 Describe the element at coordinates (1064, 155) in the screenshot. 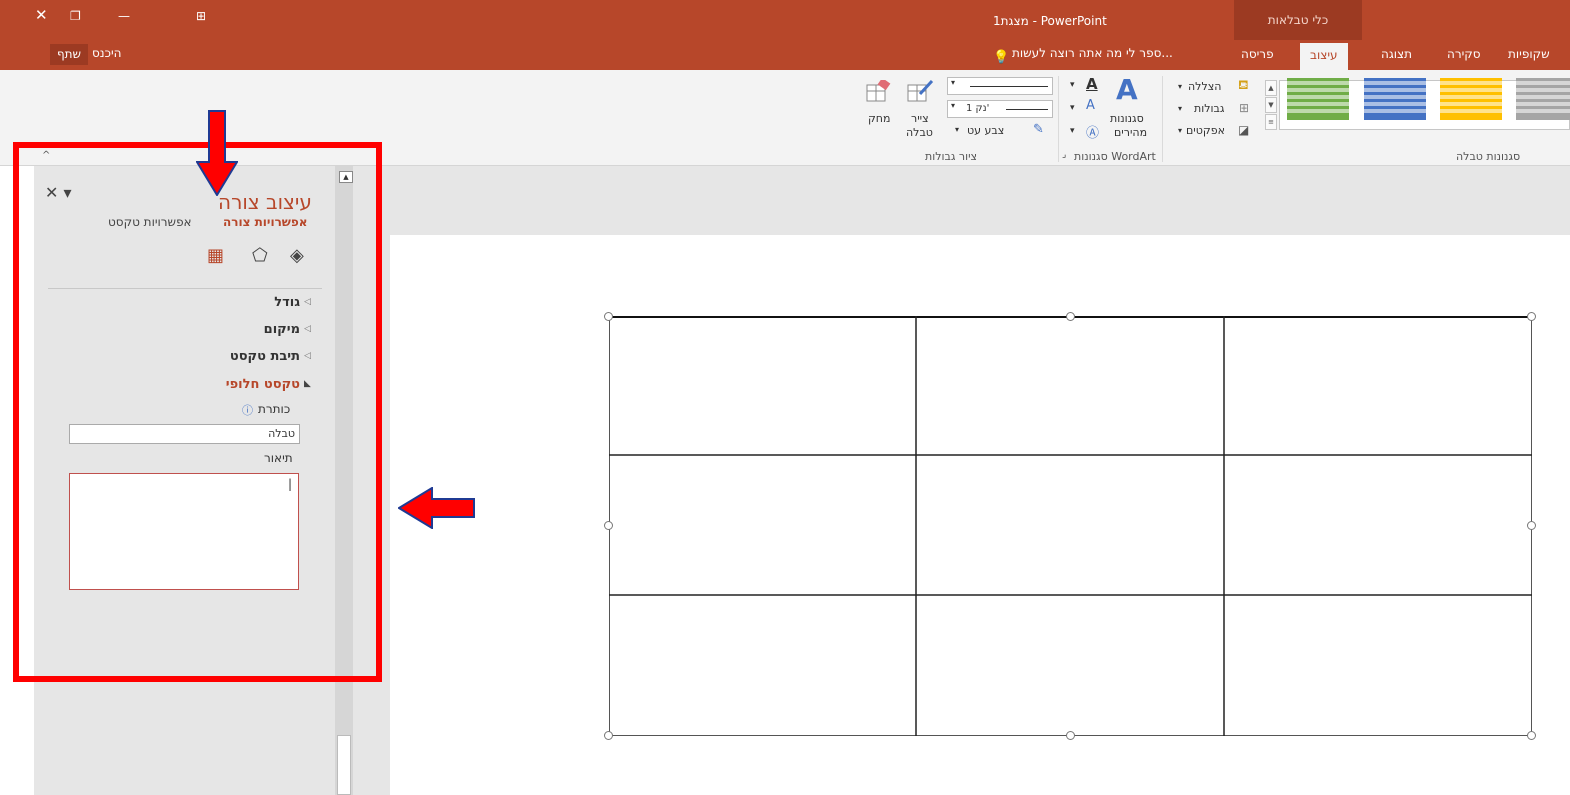

I see `dialog-launcher-icon: ⌟` at that location.